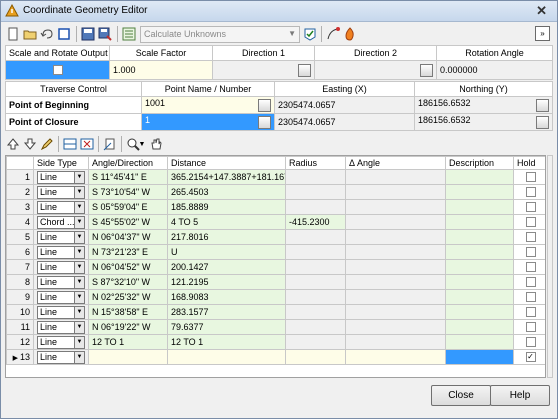 The image size is (558, 419). I want to click on angle-direction-cell: N 06°04'37" W, so click(128, 237).